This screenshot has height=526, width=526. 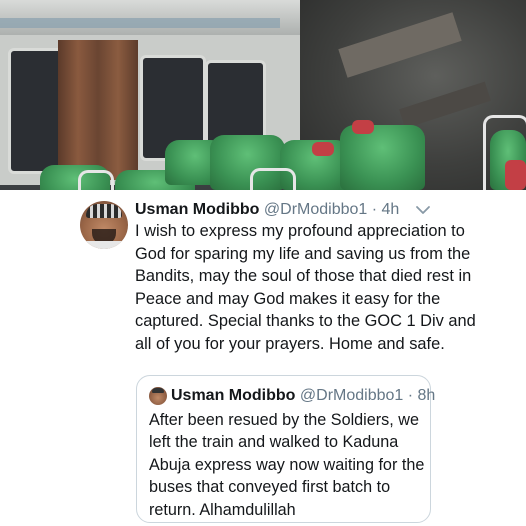 What do you see at coordinates (315, 209) in the screenshot?
I see `author-handle: @DrModibbo1` at bounding box center [315, 209].